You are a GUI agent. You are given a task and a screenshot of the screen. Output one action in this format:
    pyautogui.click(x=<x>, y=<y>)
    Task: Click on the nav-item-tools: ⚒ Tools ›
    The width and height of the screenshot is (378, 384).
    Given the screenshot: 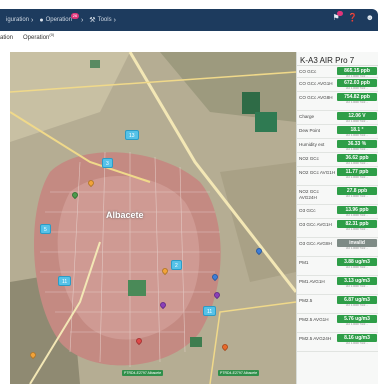 What is the action you would take?
    pyautogui.click(x=102, y=20)
    